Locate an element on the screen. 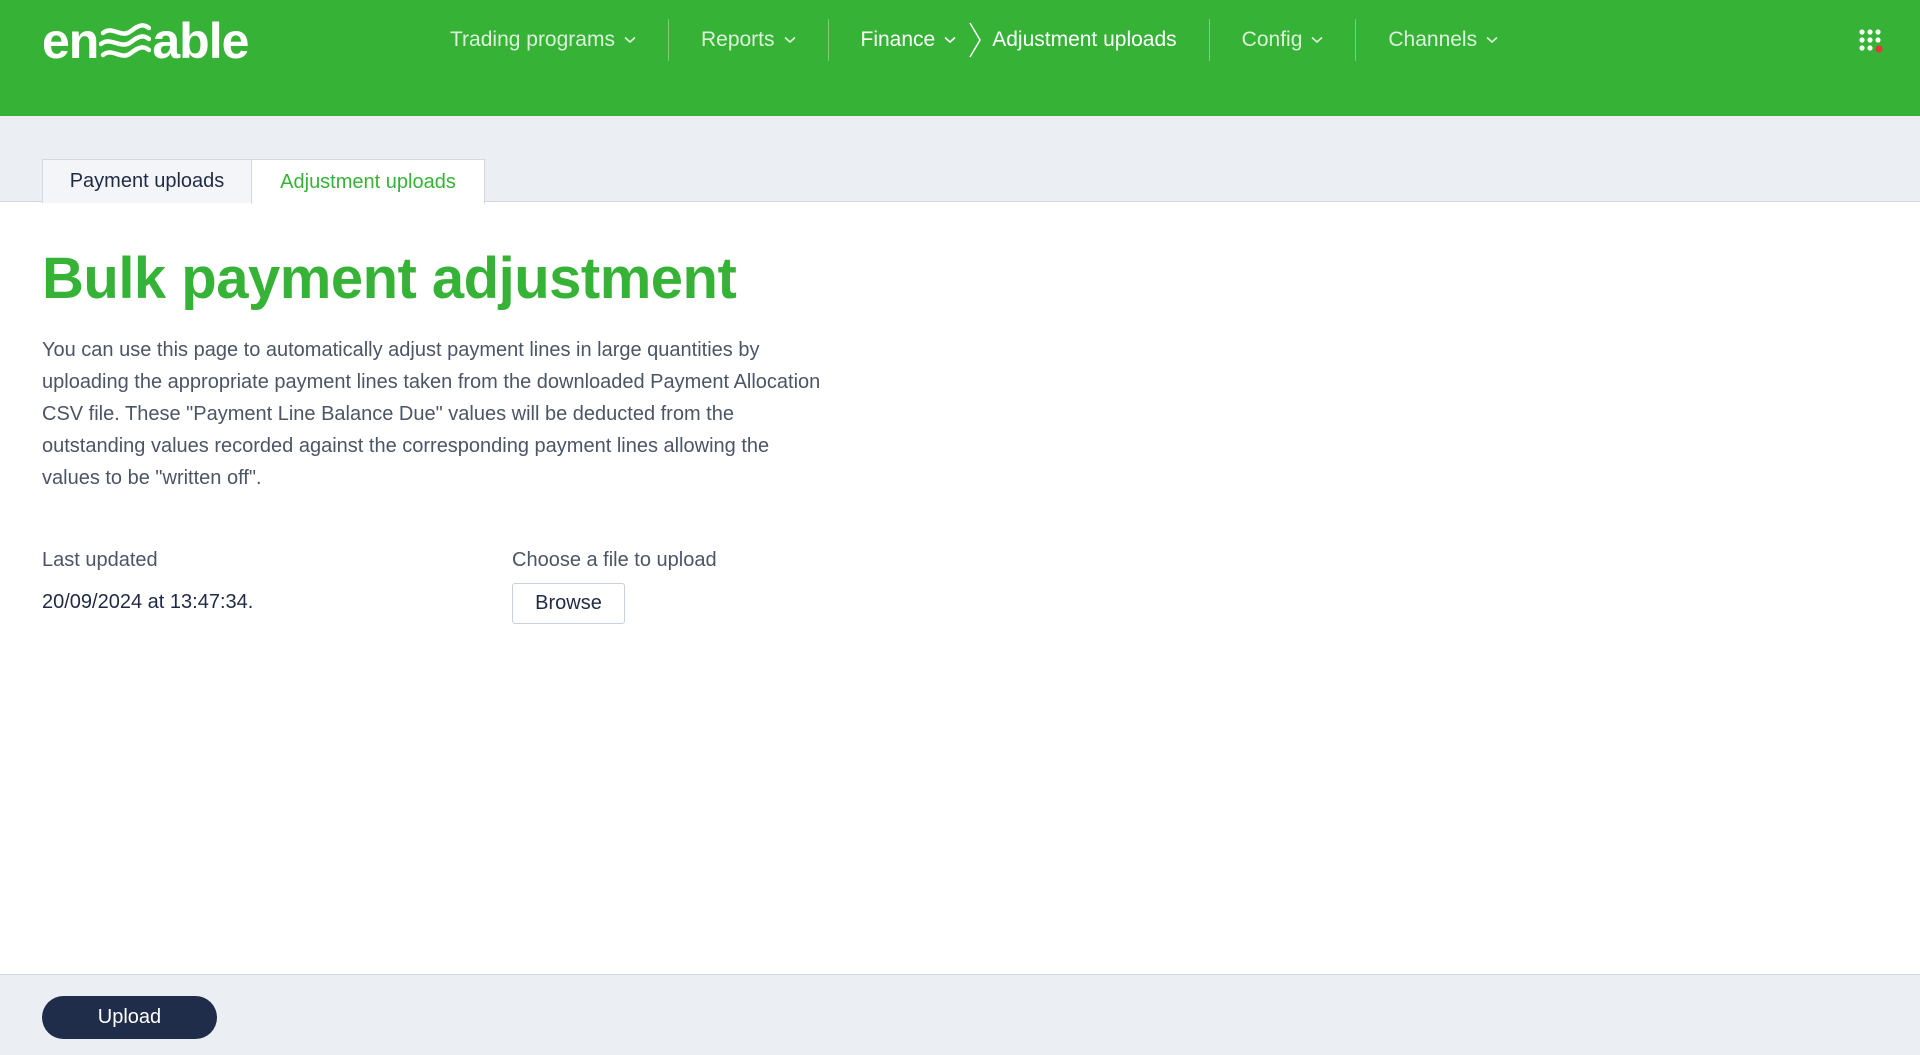 The width and height of the screenshot is (1920, 1055). tab-payment-uploads: Payment uploads is located at coordinates (147, 181).